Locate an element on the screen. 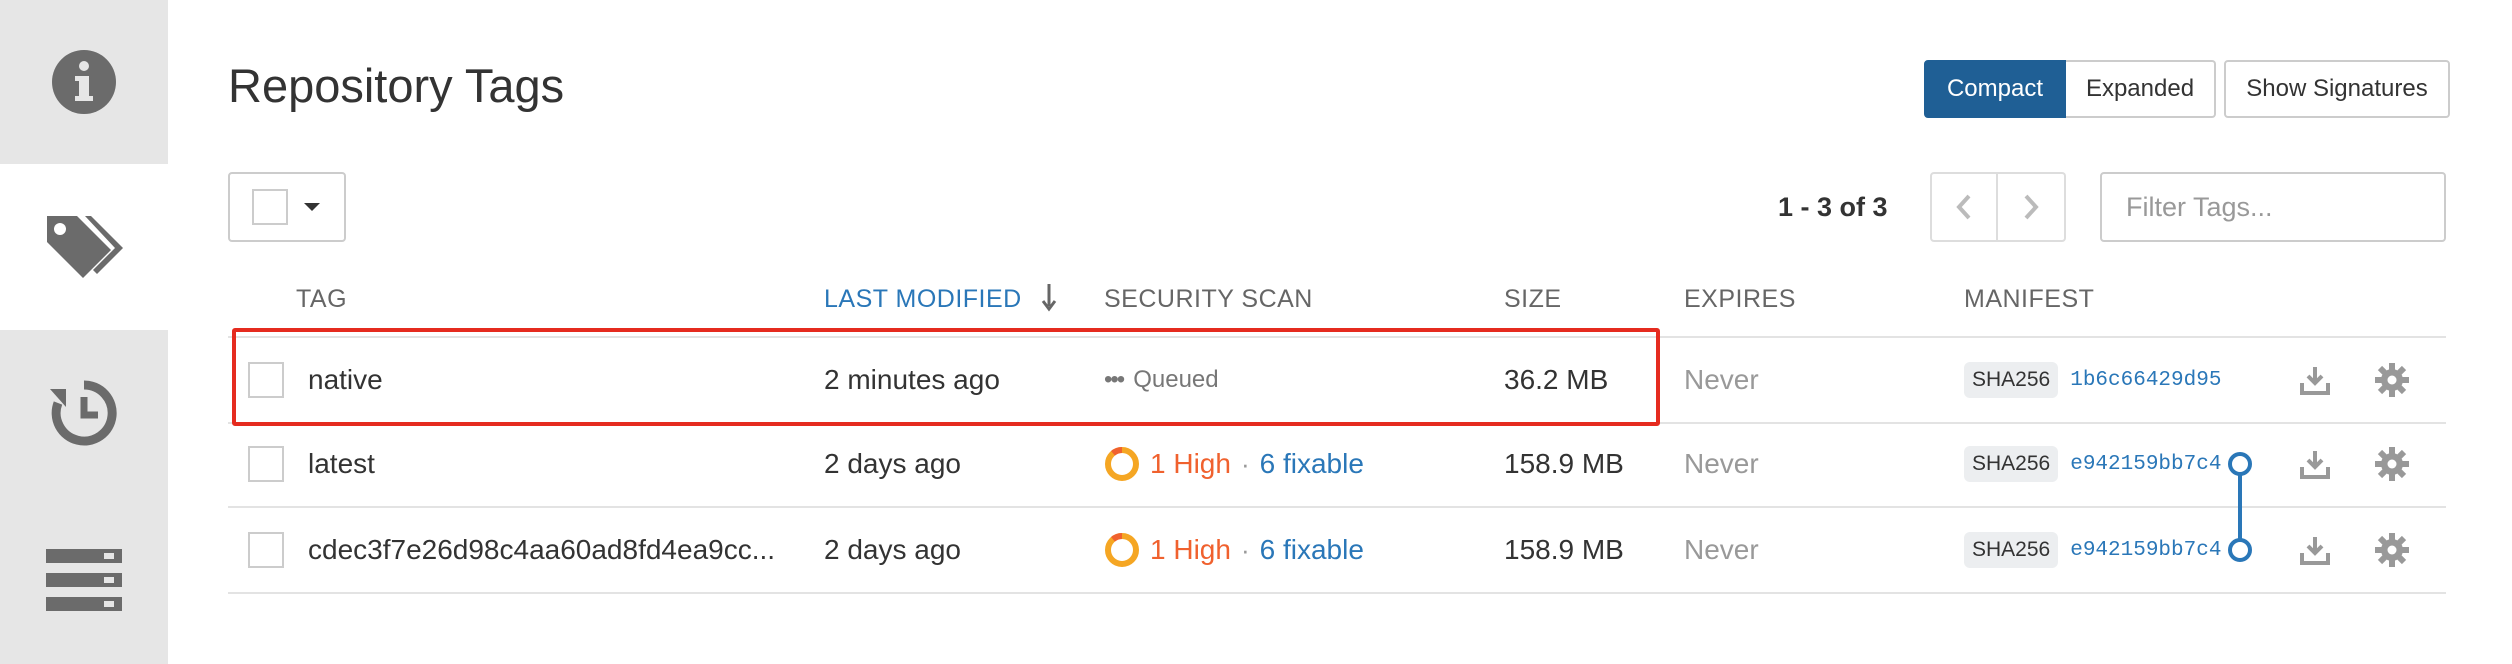 Image resolution: width=2512 pixels, height=664 pixels. ellipsis-icon: ••• is located at coordinates (1114, 379).